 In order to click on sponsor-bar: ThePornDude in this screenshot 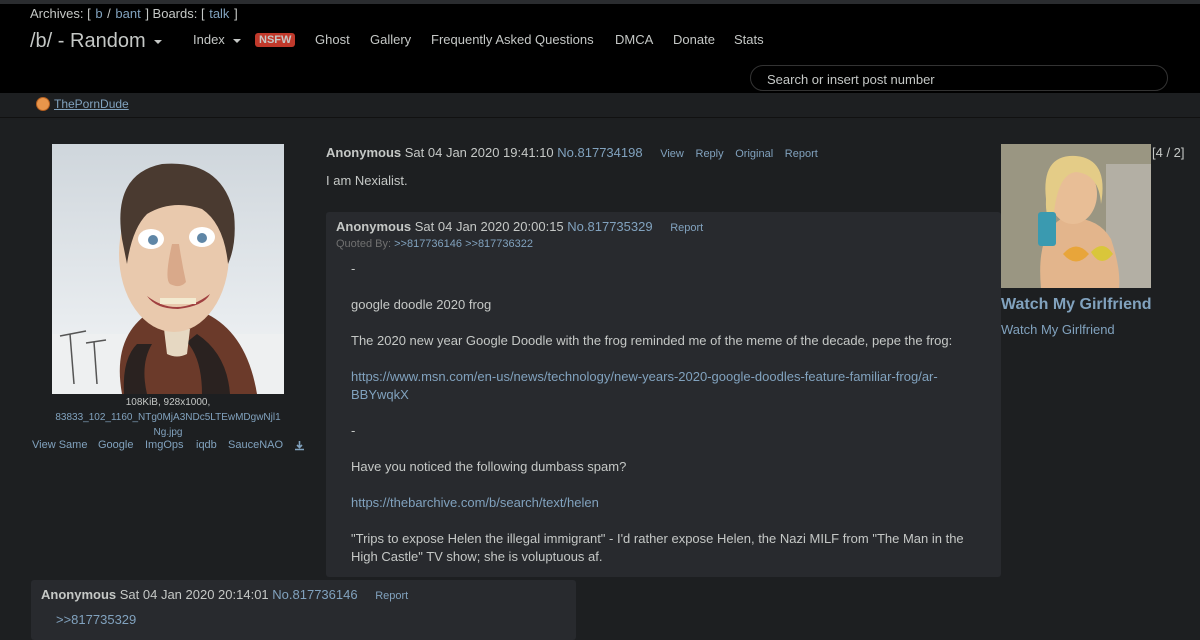, I will do `click(600, 105)`.